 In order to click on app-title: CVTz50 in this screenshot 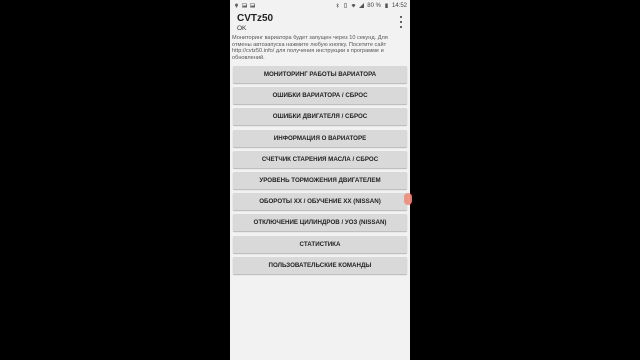, I will do `click(255, 18)`.